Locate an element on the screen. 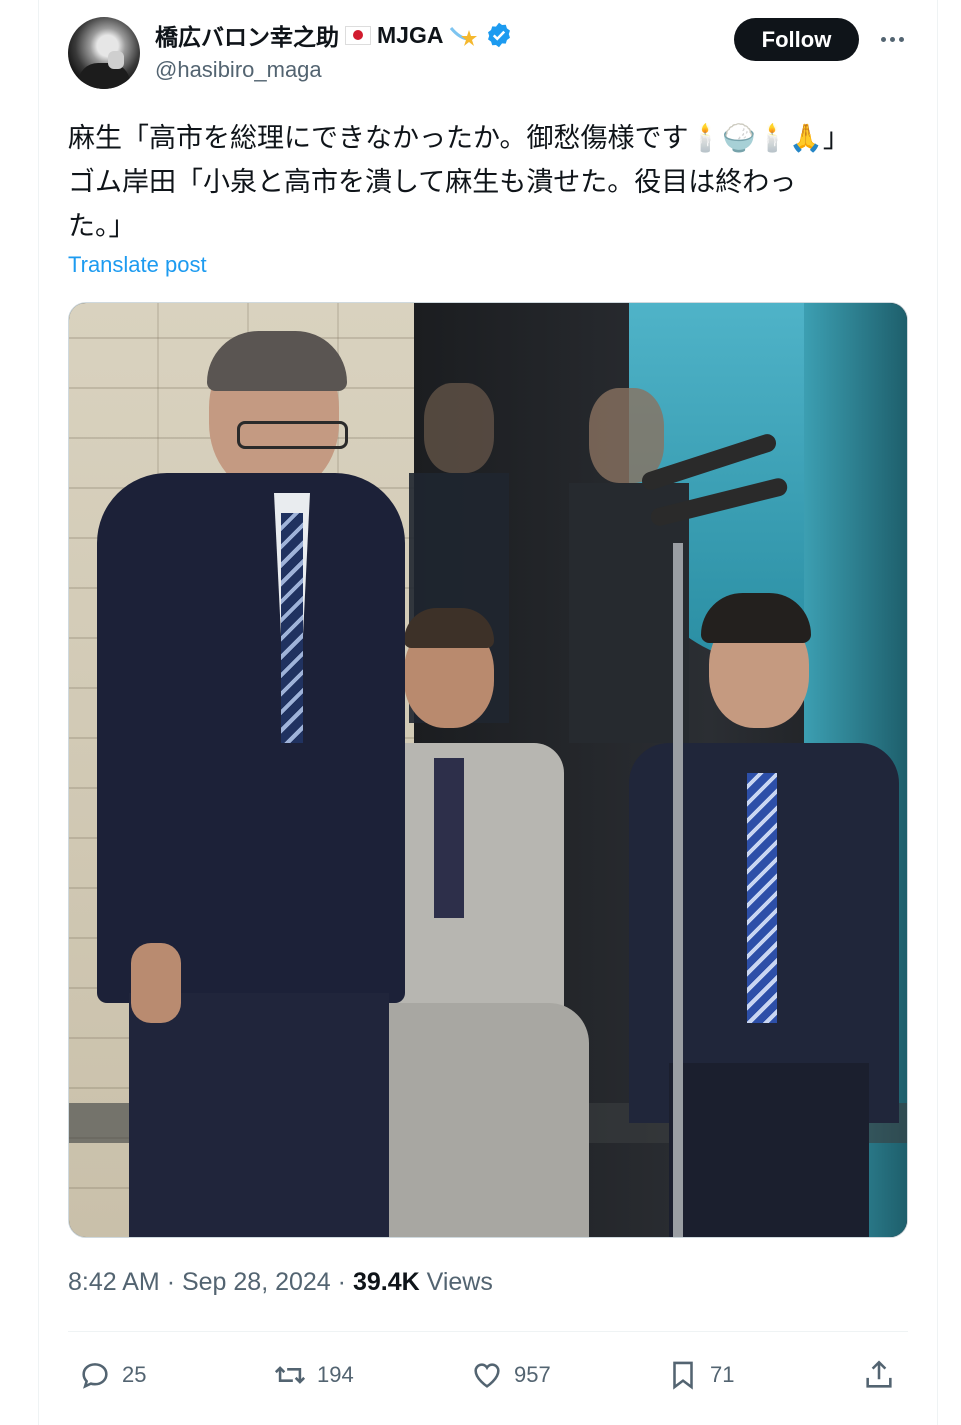 The height and width of the screenshot is (1425, 961). repost-count: 194 is located at coordinates (335, 1374).